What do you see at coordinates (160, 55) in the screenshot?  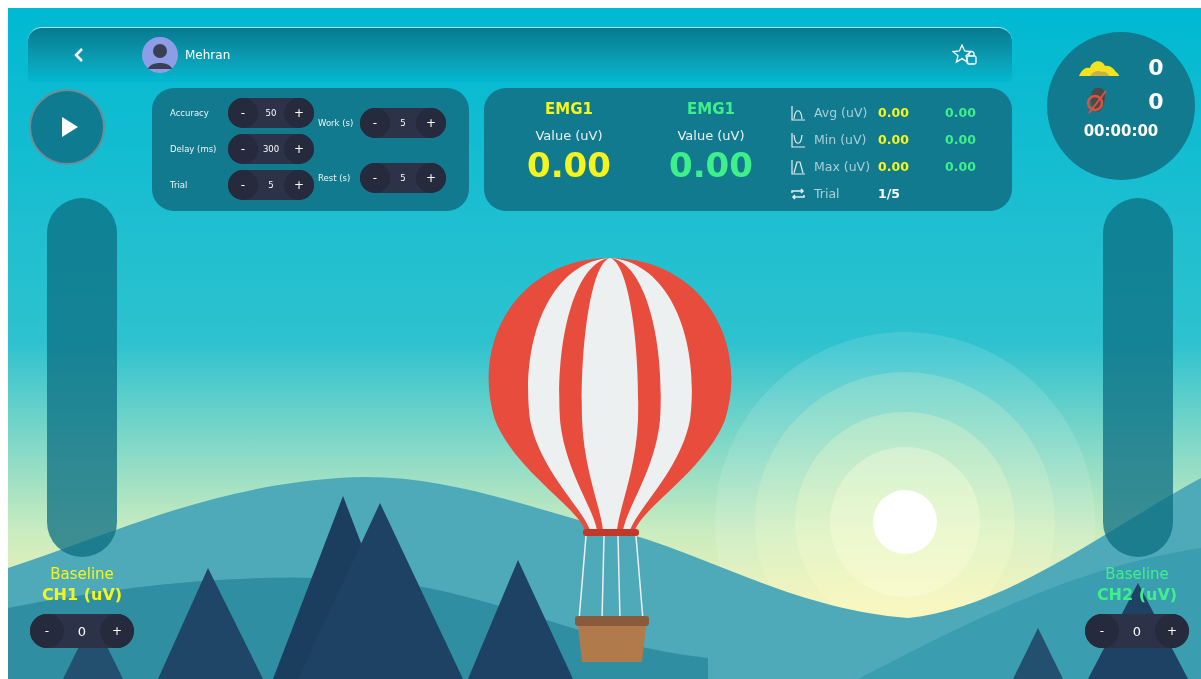 I see `avatar-icon` at bounding box center [160, 55].